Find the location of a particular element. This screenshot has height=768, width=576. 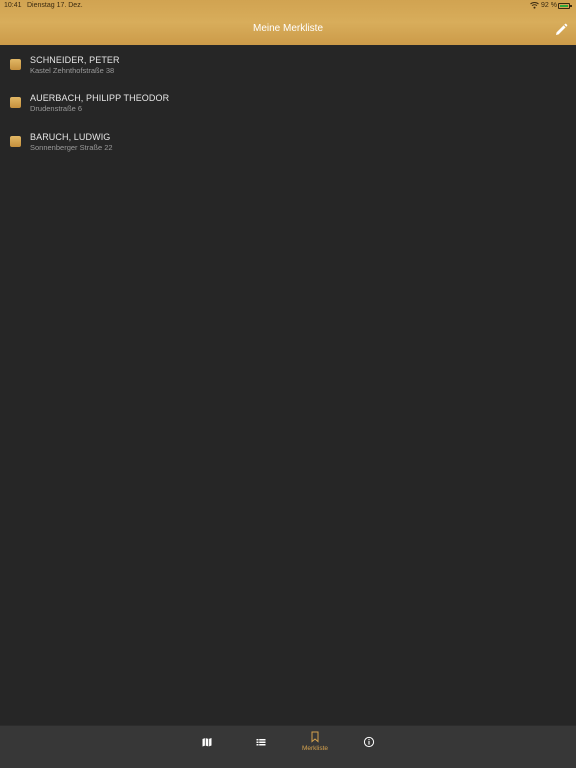

bookmark-icon is located at coordinates (315, 737).